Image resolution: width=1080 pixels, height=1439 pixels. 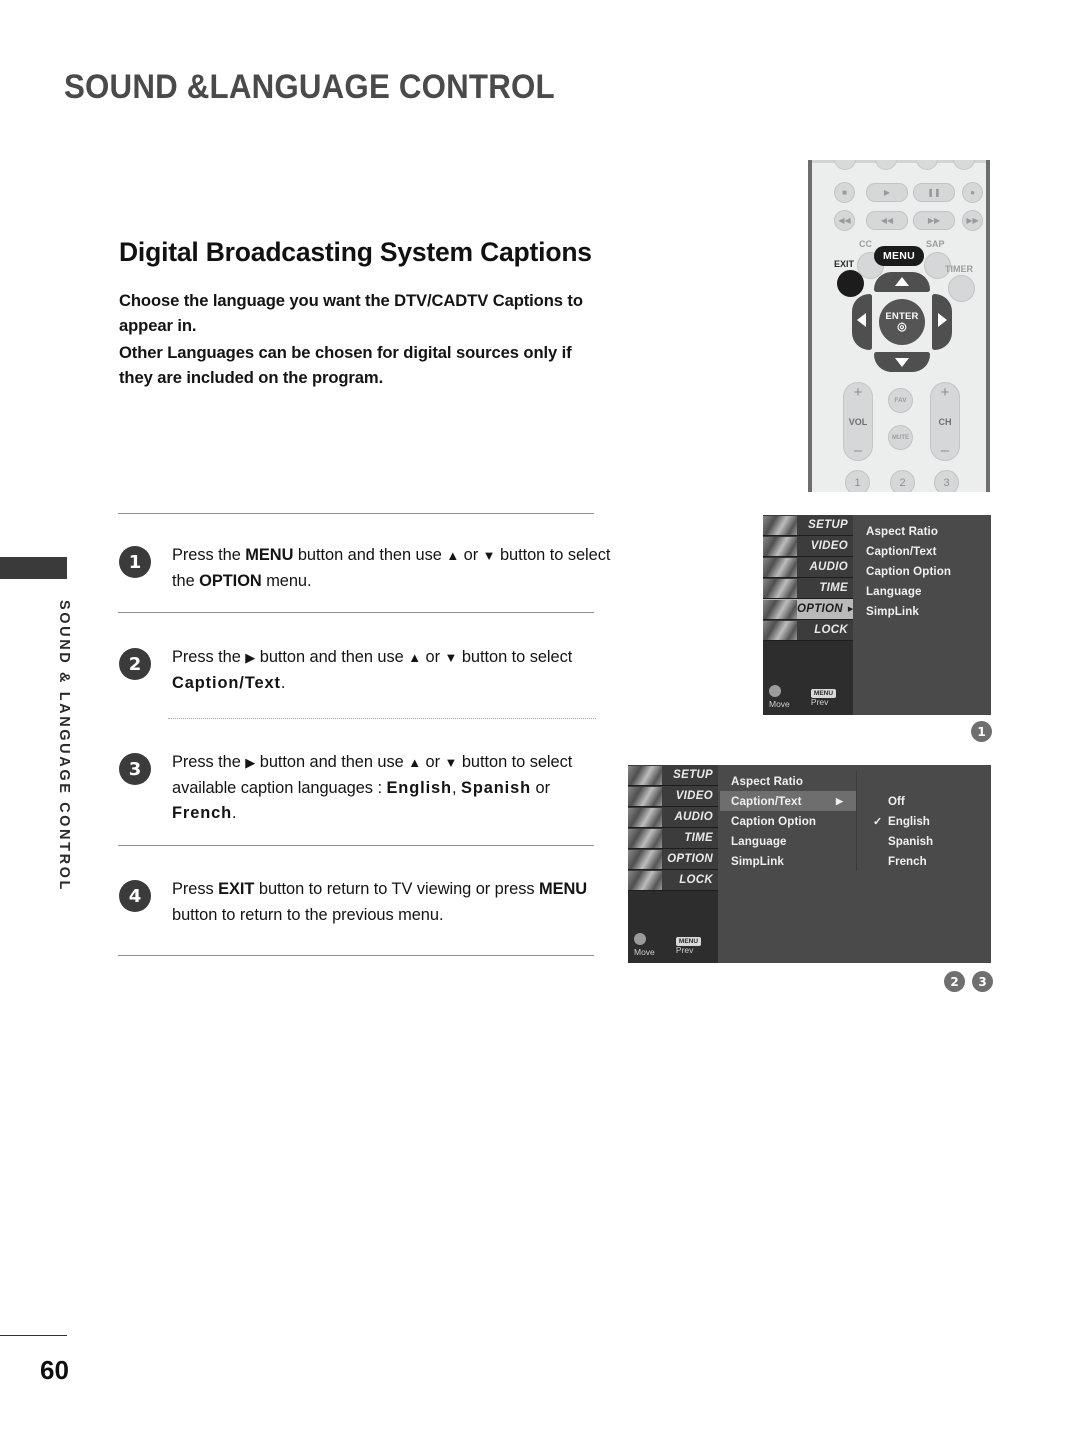 What do you see at coordinates (828, 567) in the screenshot?
I see `osd-menu-label: AUDIO` at bounding box center [828, 567].